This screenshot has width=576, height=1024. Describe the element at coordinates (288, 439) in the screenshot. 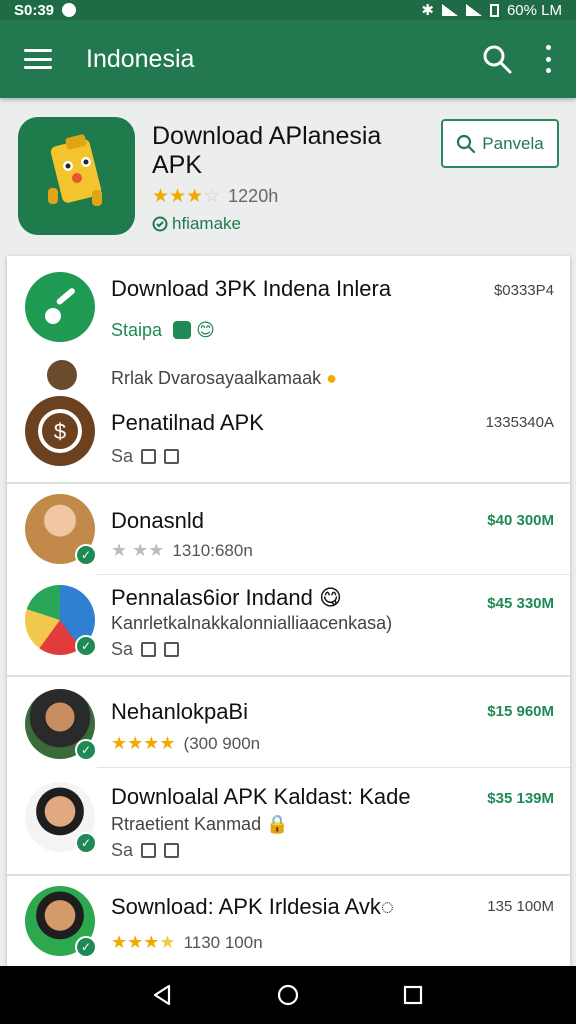

I see `list-item: $ Penatilnad APK 1335340A Sa` at that location.